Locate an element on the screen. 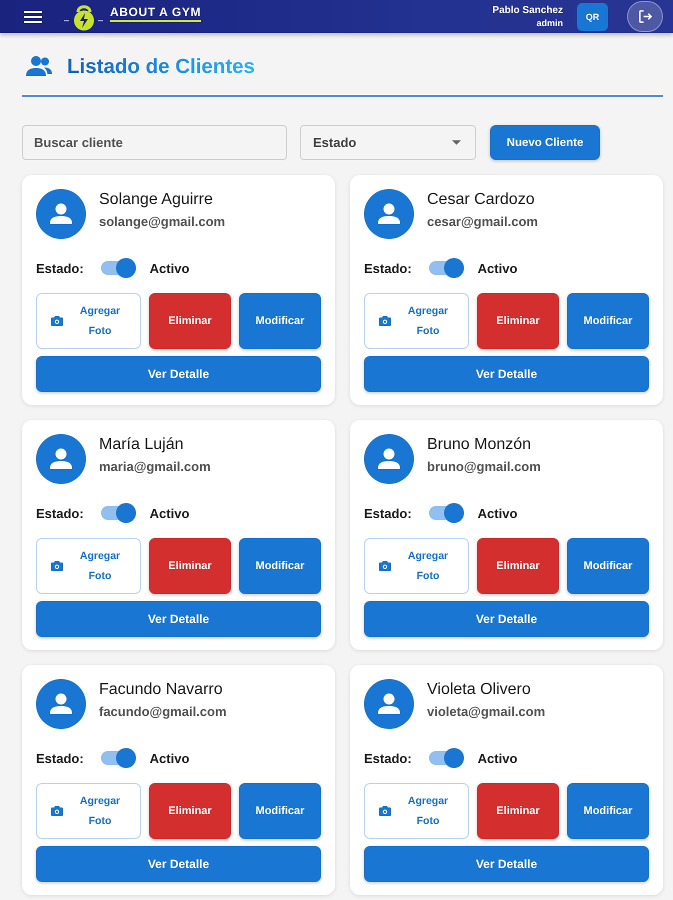  client-name: María Luján is located at coordinates (141, 445).